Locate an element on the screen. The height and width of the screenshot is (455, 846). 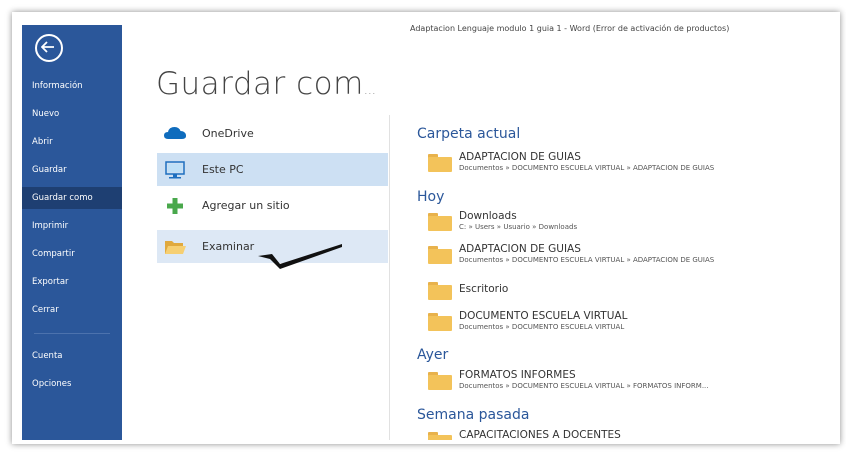
location-label: Examinar is located at coordinates (228, 246).